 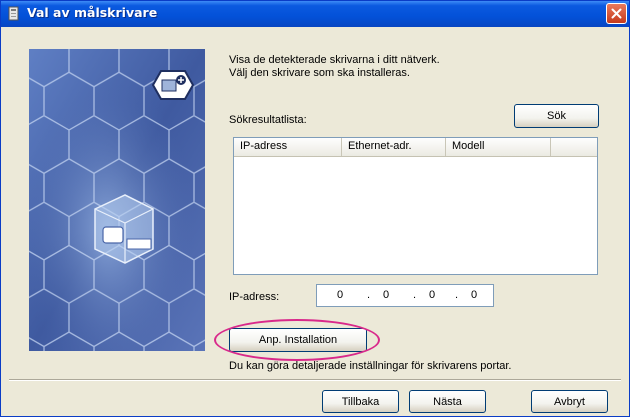 I want to click on ip-address-label: IP-adress:, so click(x=254, y=297).